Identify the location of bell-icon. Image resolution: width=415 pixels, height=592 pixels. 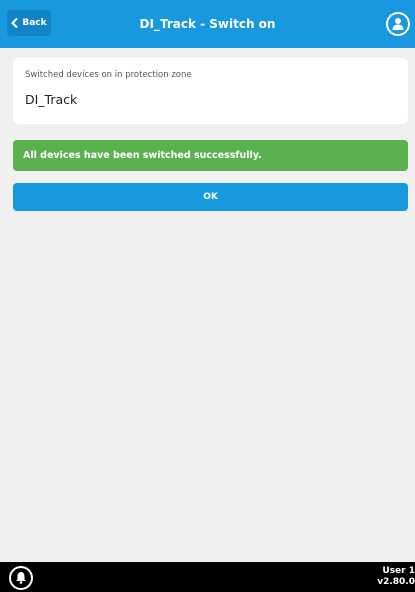
(21, 578).